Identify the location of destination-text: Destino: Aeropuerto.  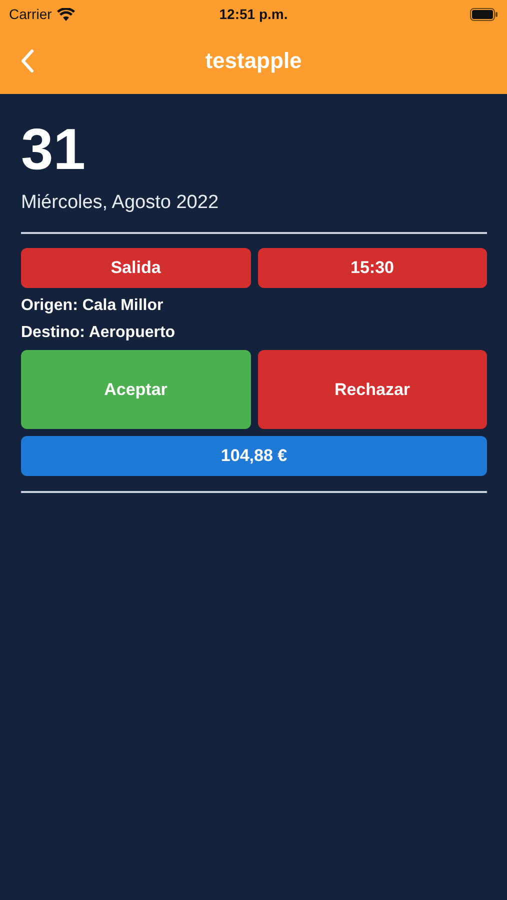
(98, 332).